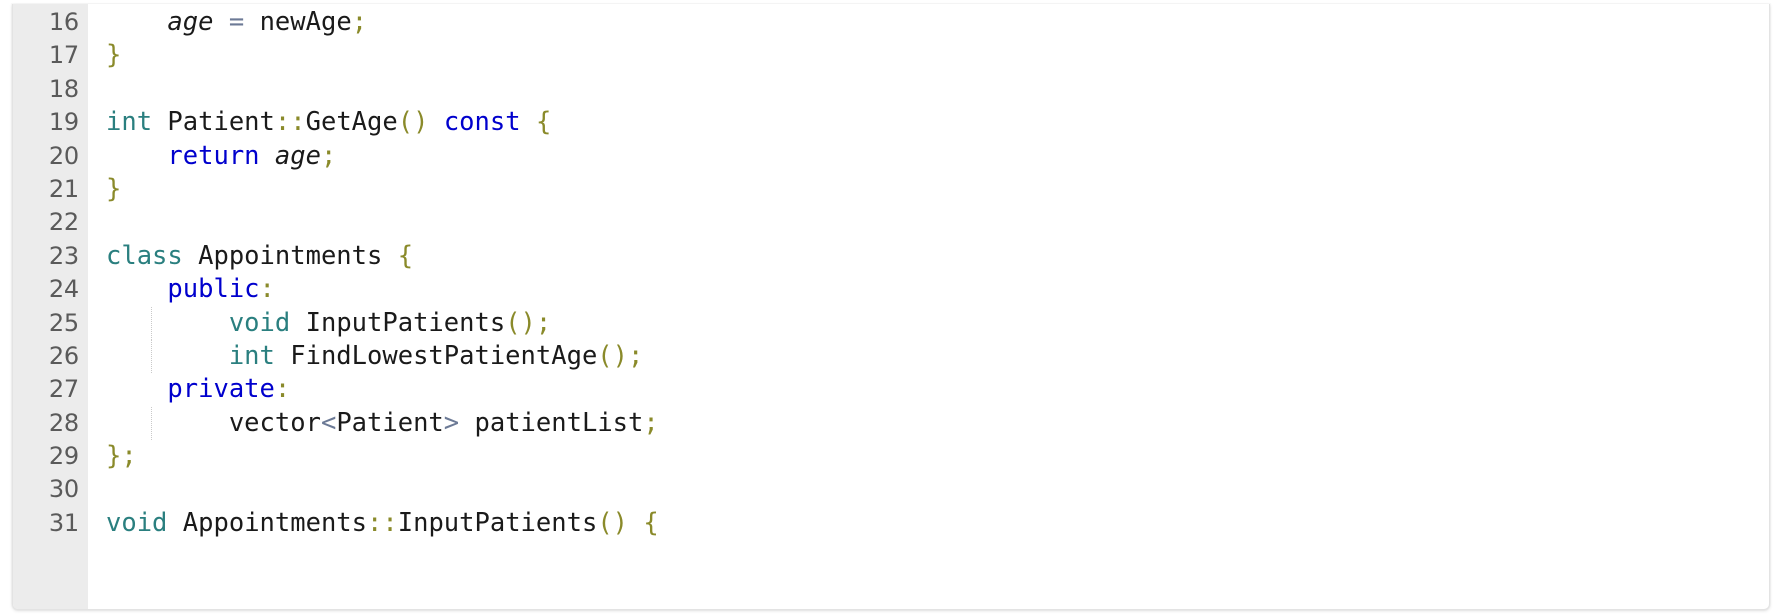  I want to click on code-token: <, so click(328, 422).